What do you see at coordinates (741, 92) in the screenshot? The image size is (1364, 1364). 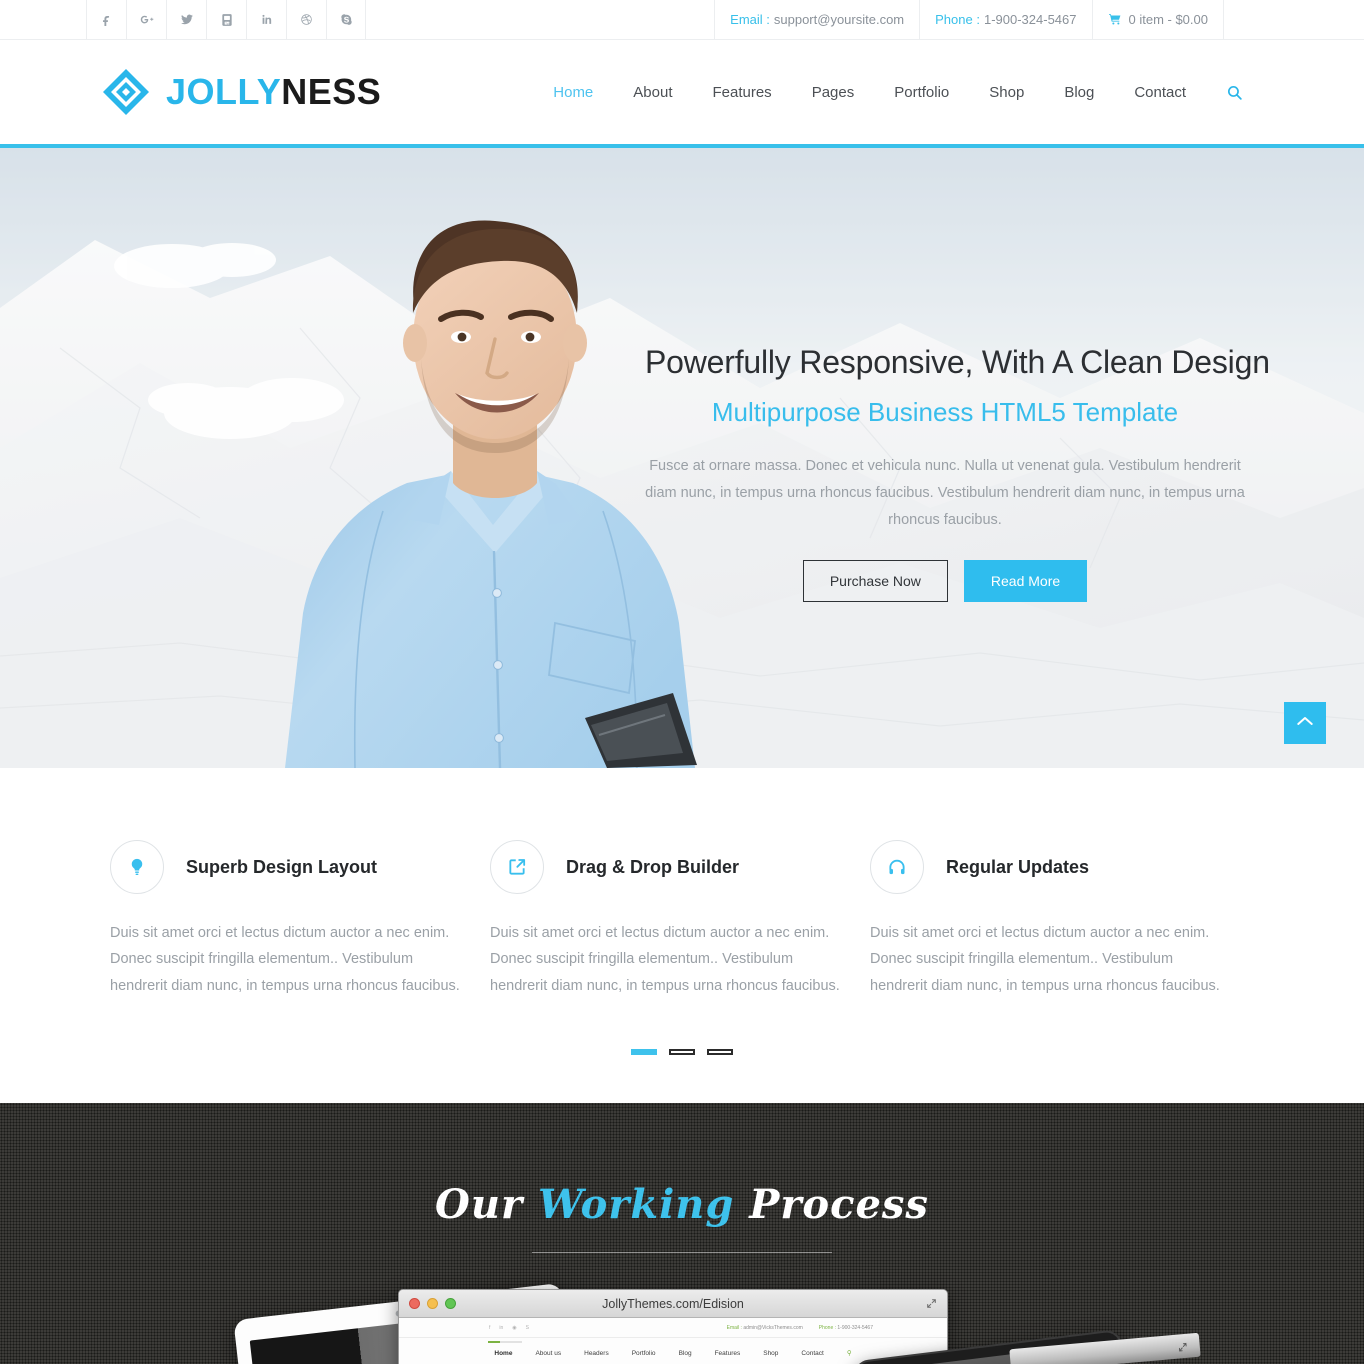 I see `nav-item-features: Features` at bounding box center [741, 92].